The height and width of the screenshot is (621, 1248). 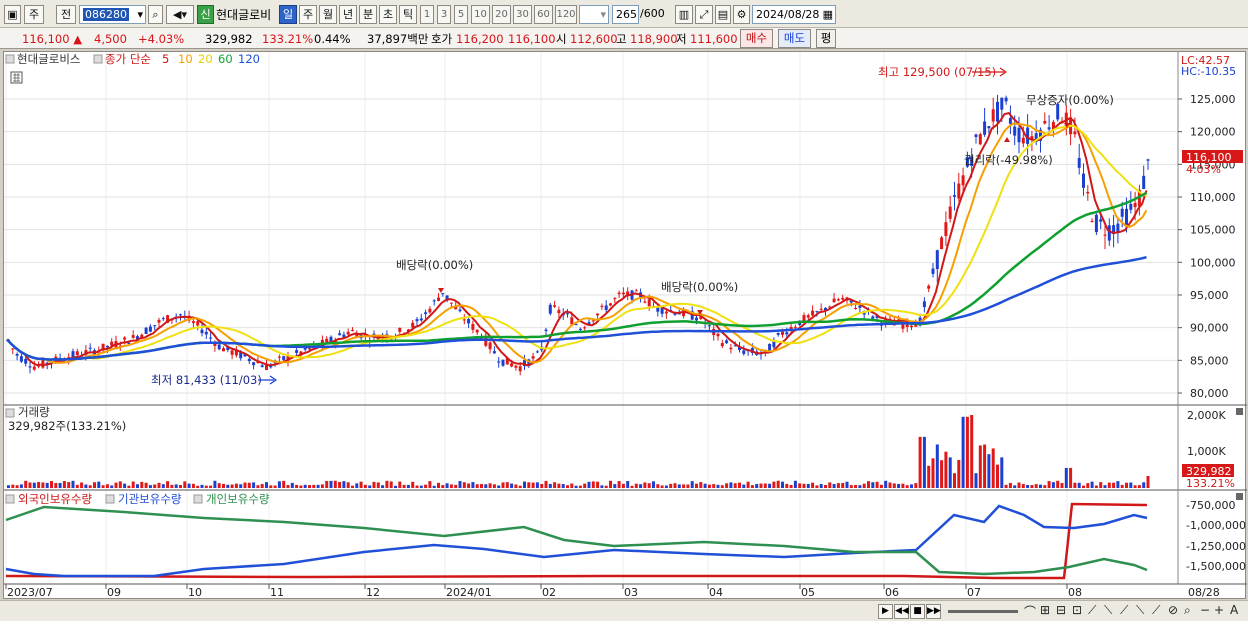 What do you see at coordinates (388, 14) in the screenshot?
I see `period-second: 초` at bounding box center [388, 14].